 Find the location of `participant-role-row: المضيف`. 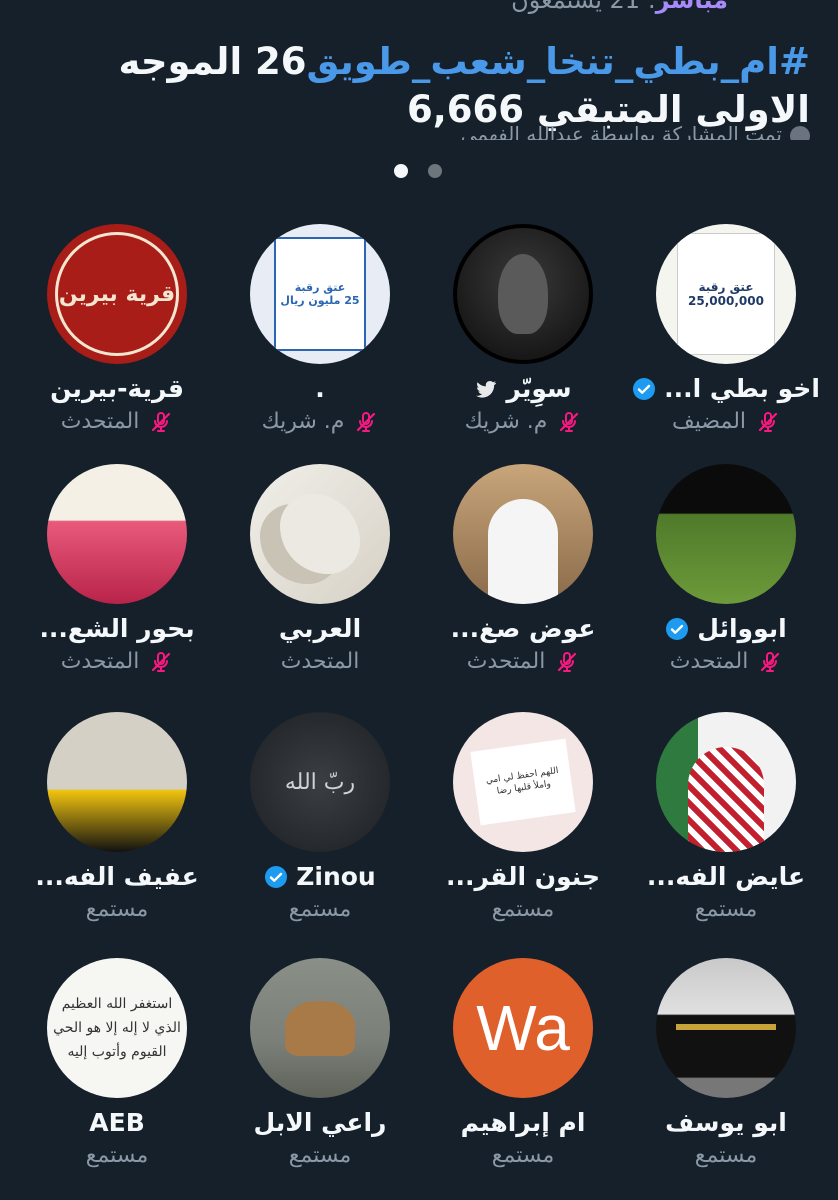

participant-role-row: المضيف is located at coordinates (726, 421).